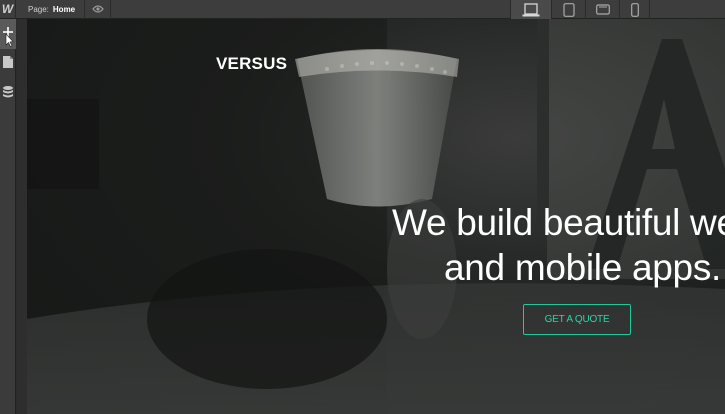 This screenshot has width=725, height=414. I want to click on site-logo: VERSUS, so click(251, 64).